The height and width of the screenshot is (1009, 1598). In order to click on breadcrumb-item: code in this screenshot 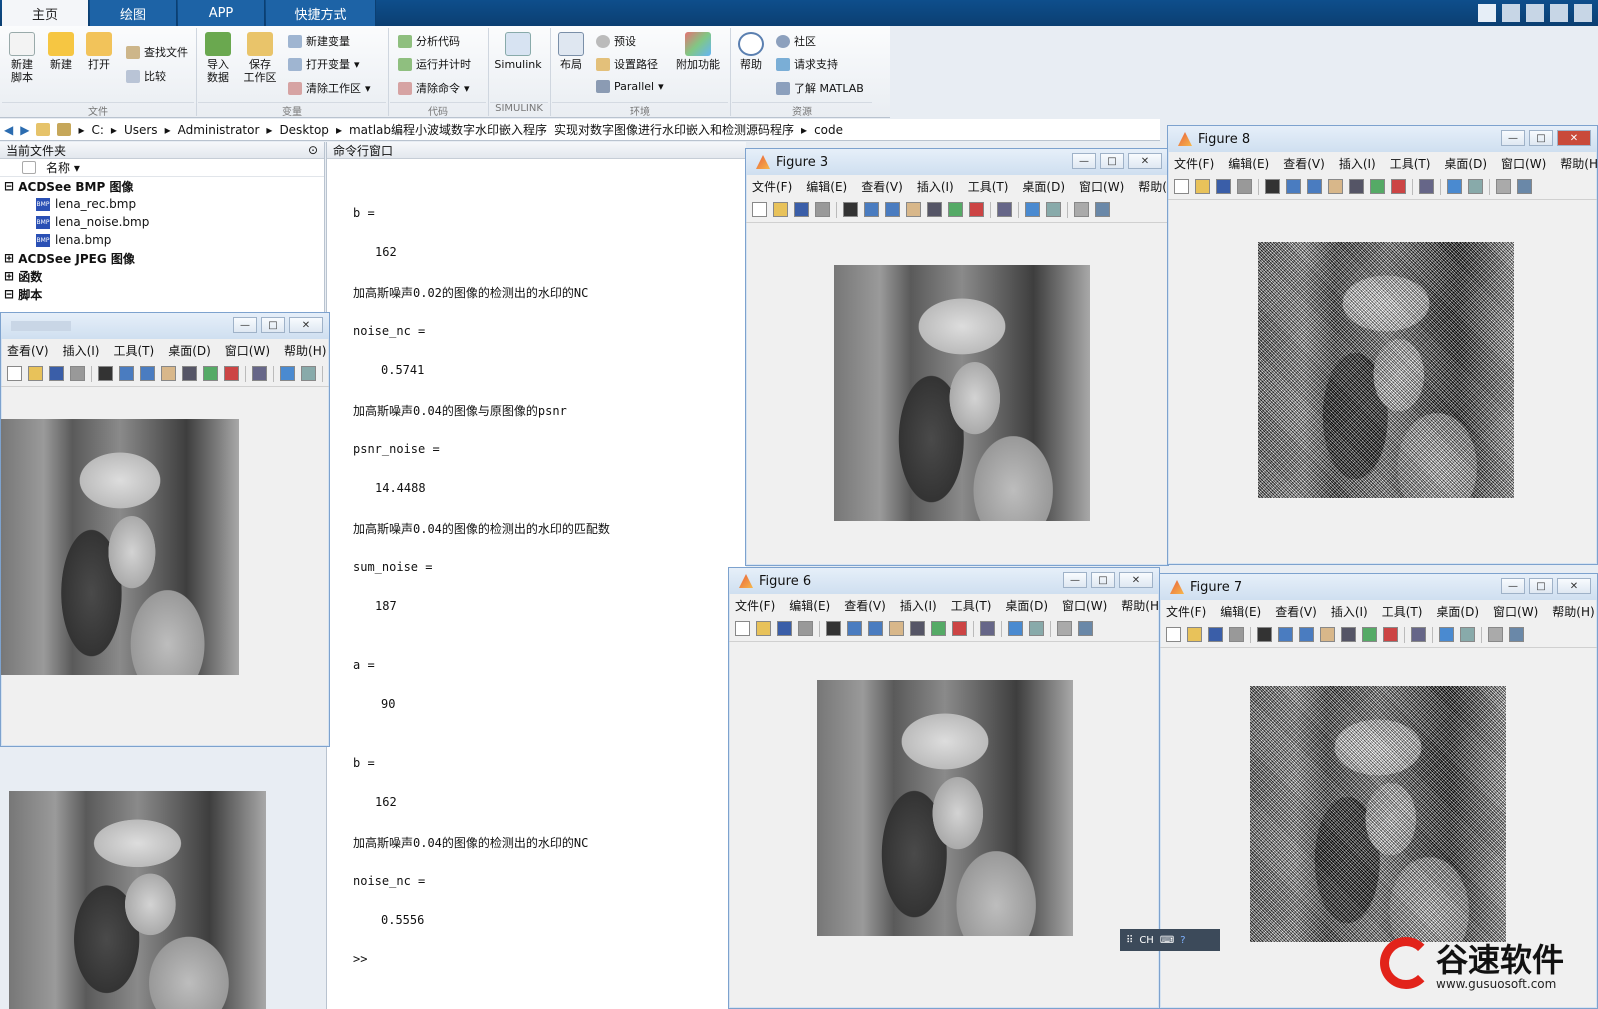, I will do `click(828, 130)`.